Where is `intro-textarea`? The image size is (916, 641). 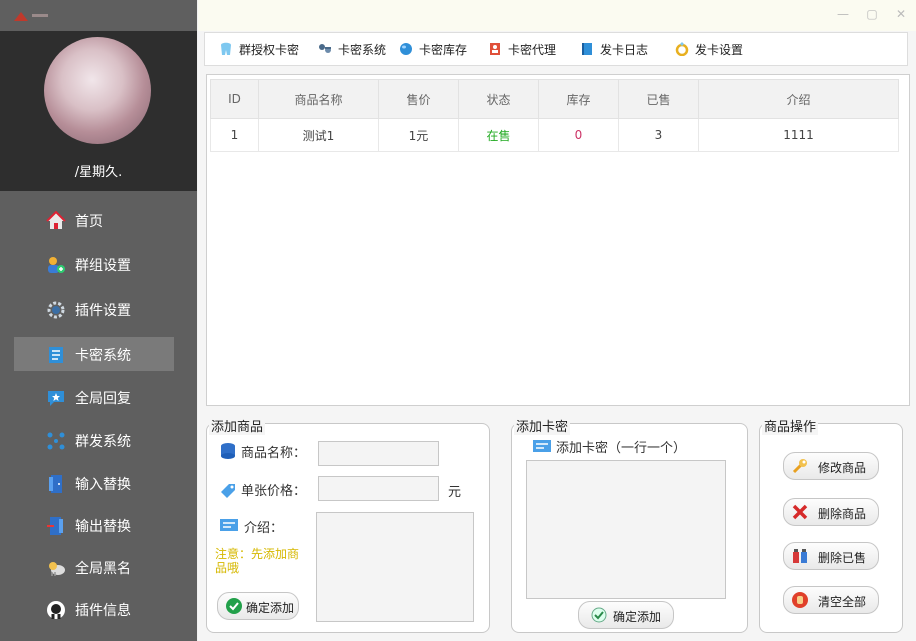 intro-textarea is located at coordinates (395, 567).